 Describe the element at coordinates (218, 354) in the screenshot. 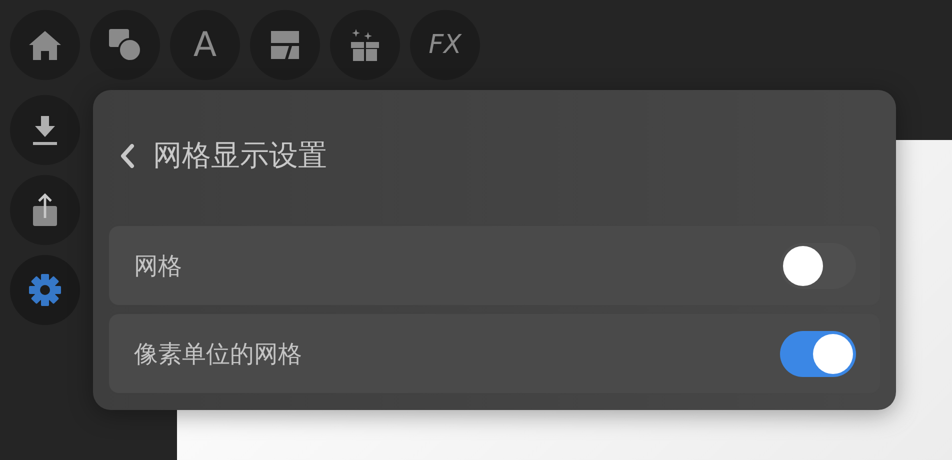

I see `setting-label: 像素单位的网格` at that location.